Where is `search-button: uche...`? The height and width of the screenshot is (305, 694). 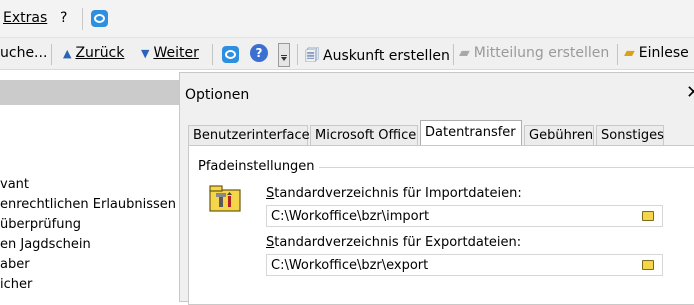
search-button: uche... is located at coordinates (23, 53).